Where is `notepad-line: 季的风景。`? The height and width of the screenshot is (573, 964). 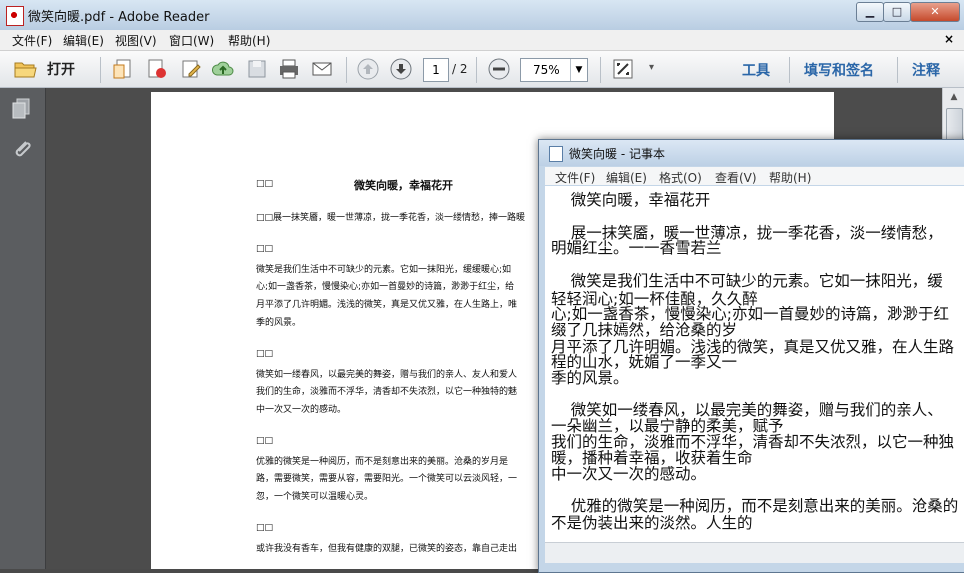 notepad-line: 季的风景。 is located at coordinates (590, 378).